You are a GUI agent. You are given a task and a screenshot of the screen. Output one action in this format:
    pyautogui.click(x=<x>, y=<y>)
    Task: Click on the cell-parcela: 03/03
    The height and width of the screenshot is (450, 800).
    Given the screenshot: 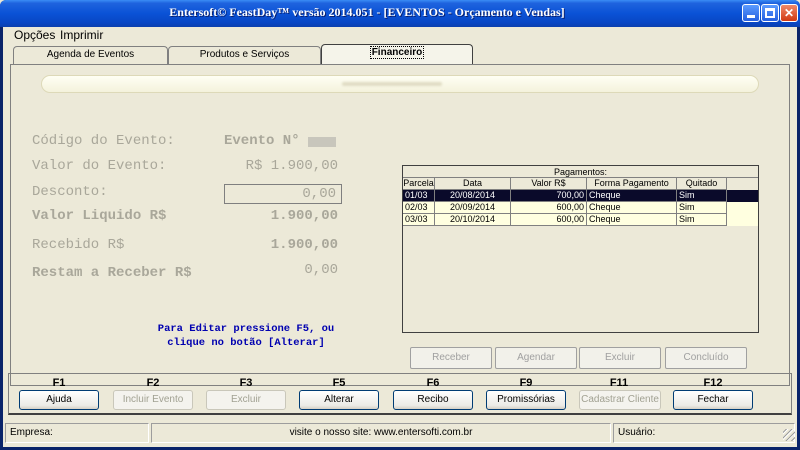 What is the action you would take?
    pyautogui.click(x=419, y=220)
    